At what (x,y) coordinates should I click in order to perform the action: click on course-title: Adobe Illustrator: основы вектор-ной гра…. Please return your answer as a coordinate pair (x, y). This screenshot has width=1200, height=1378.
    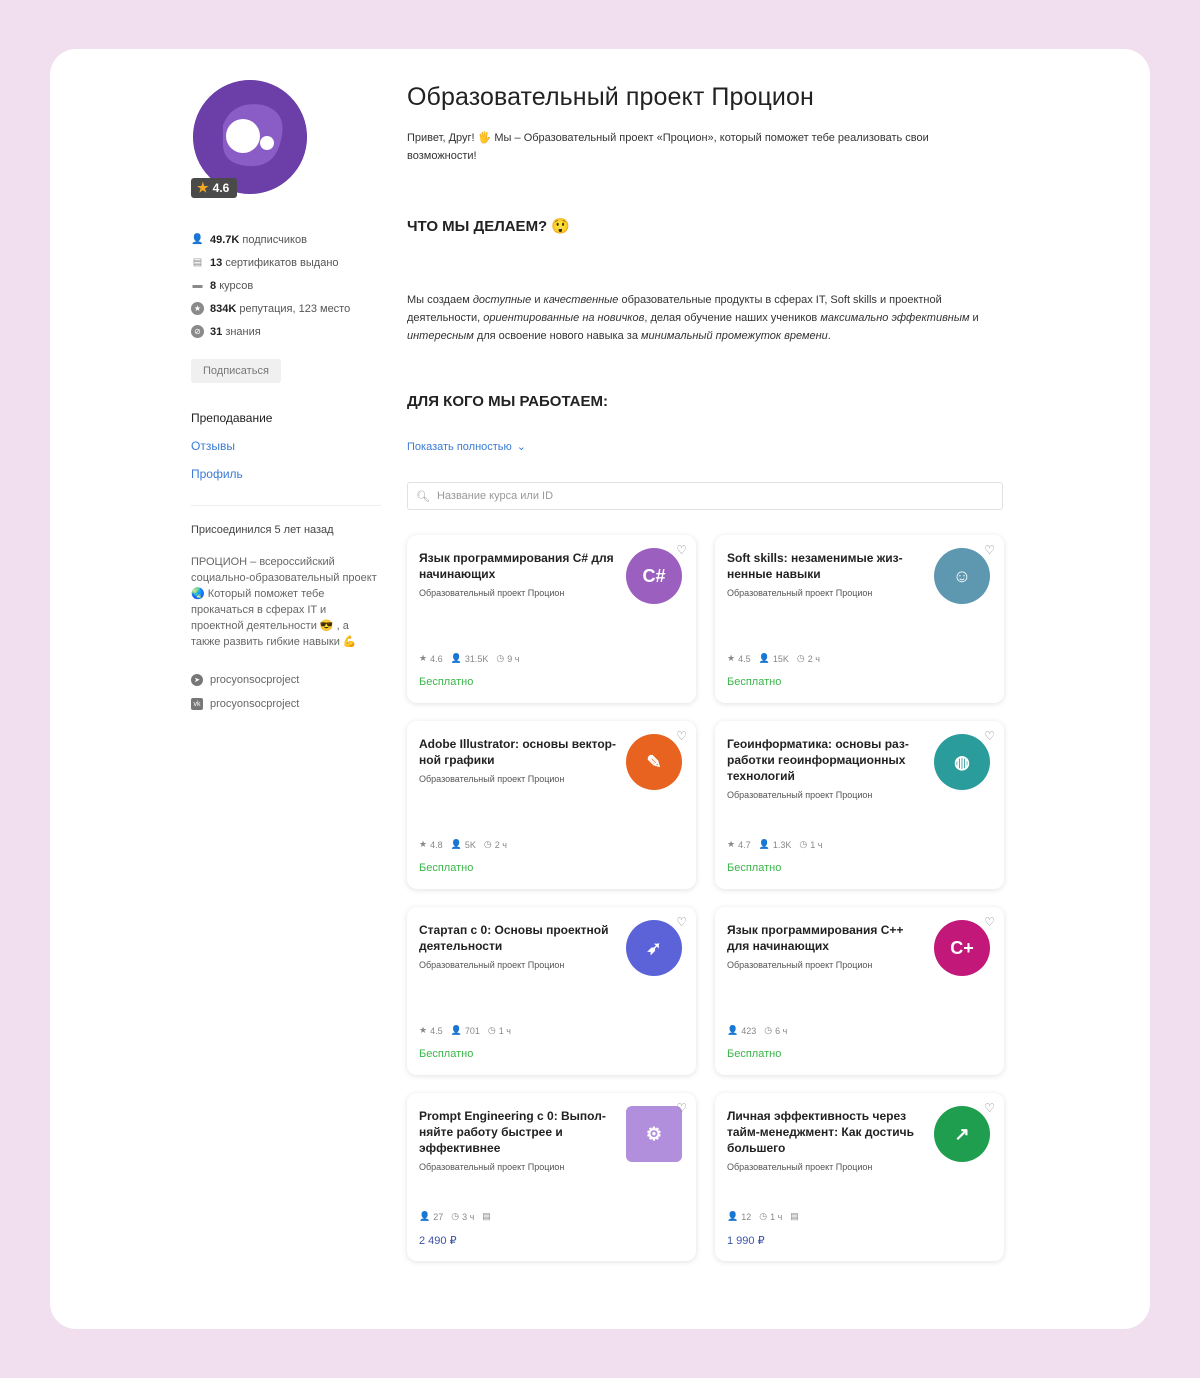
    Looking at the image, I should click on (517, 752).